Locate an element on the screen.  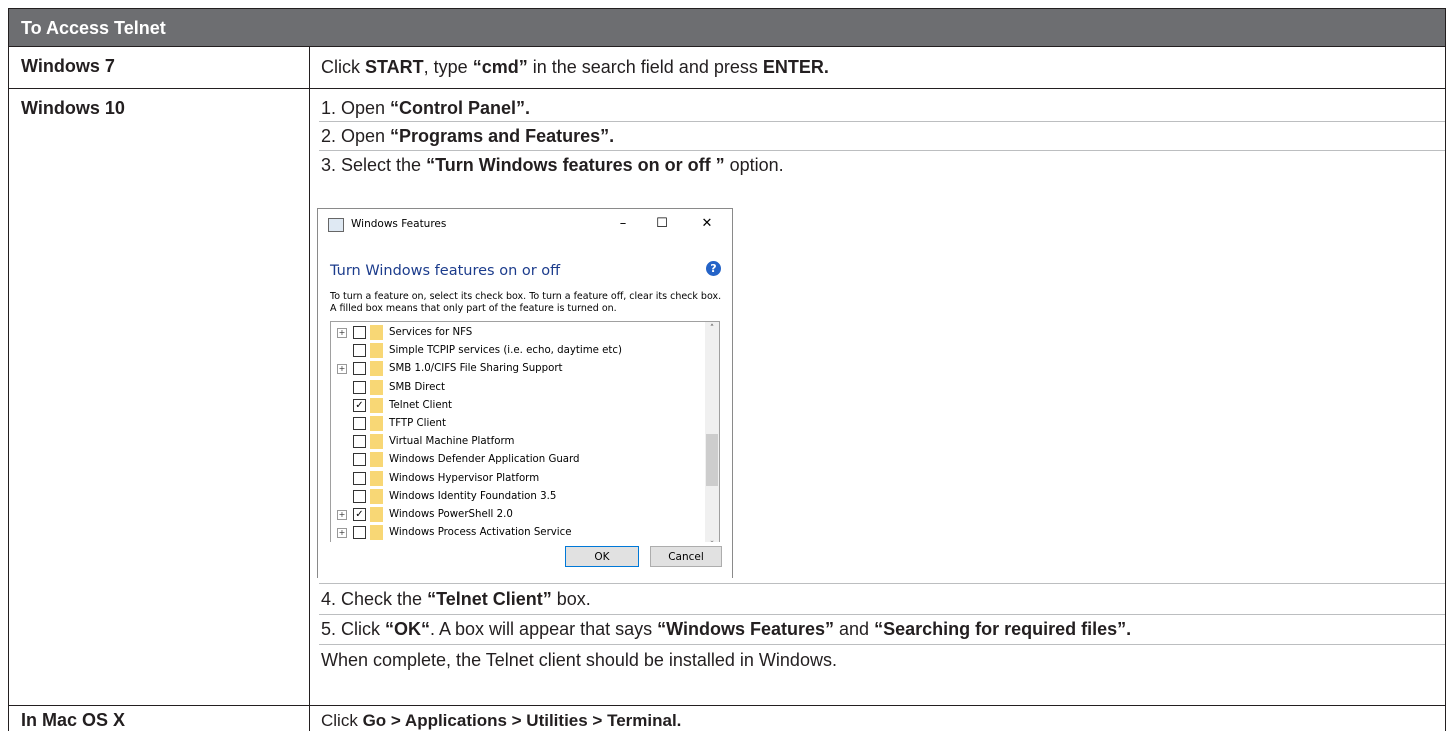
feature-item: TFTP Client is located at coordinates (516, 423).